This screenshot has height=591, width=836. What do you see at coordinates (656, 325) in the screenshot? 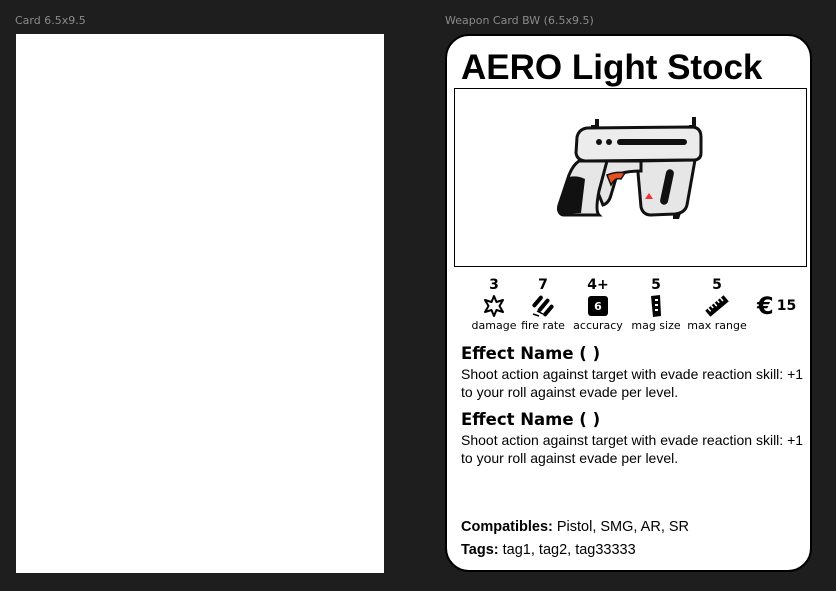
I see `stat-label-mag-size: mag size` at bounding box center [656, 325].